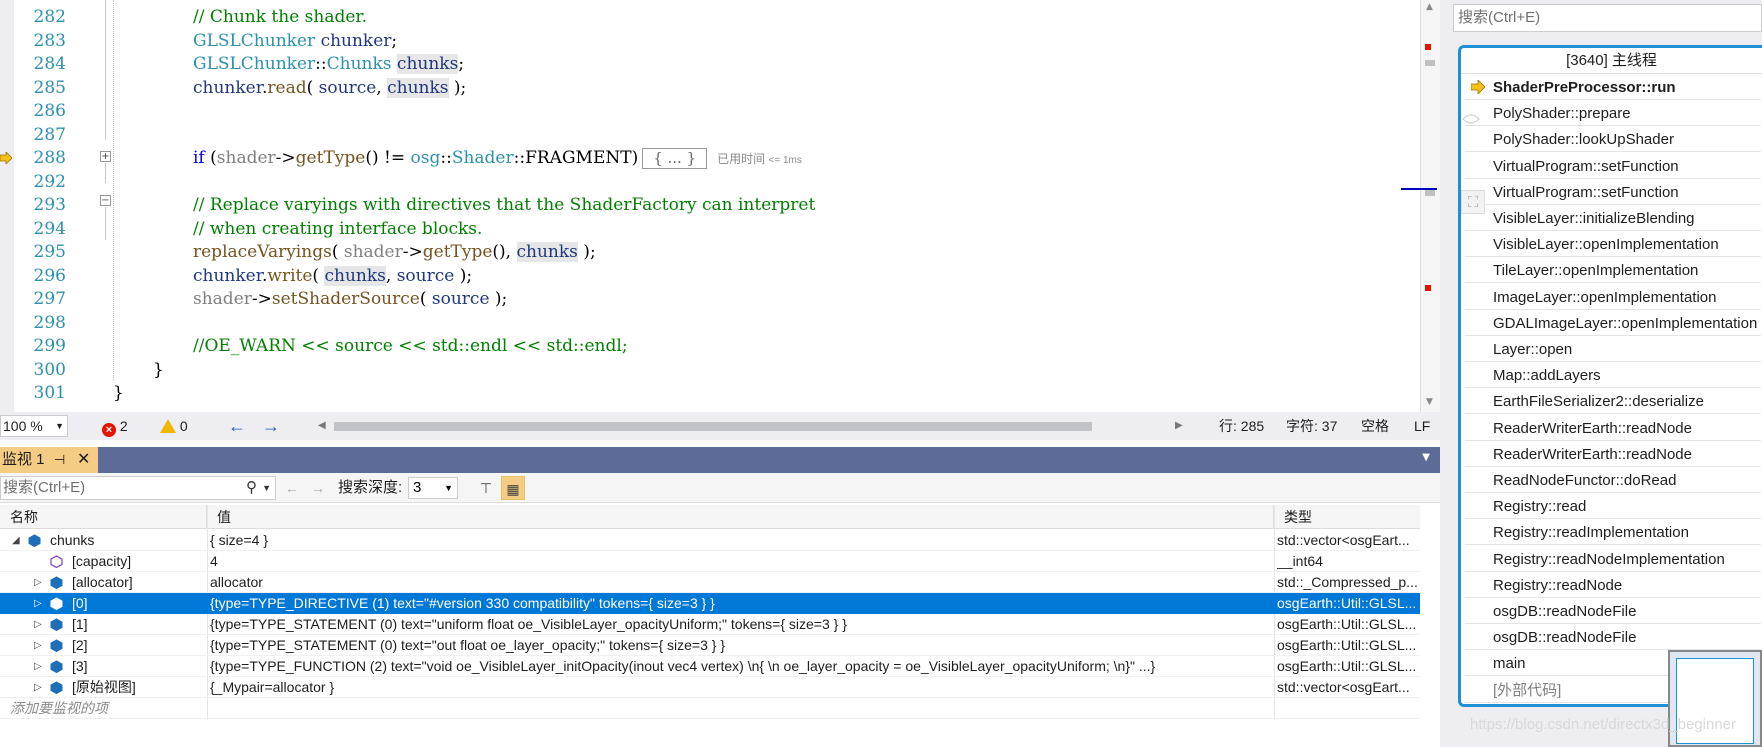 The height and width of the screenshot is (747, 1762). What do you see at coordinates (83, 460) in the screenshot?
I see `close-icon: ✕` at bounding box center [83, 460].